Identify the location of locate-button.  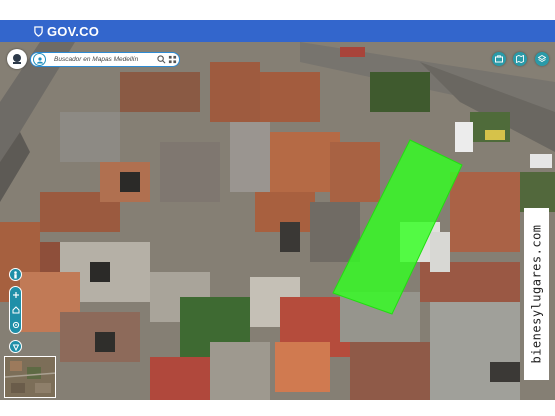
(15, 325).